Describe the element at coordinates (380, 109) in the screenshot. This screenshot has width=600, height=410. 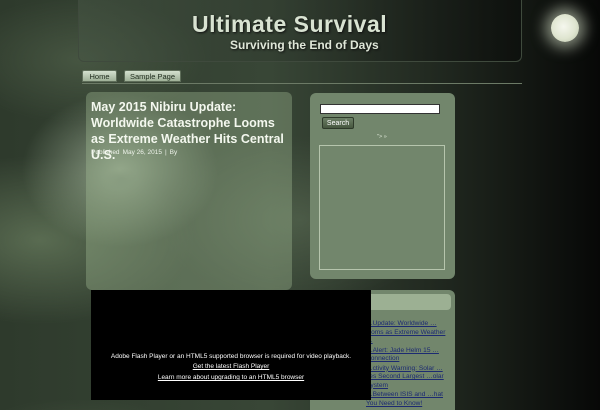
I see `search-input` at that location.